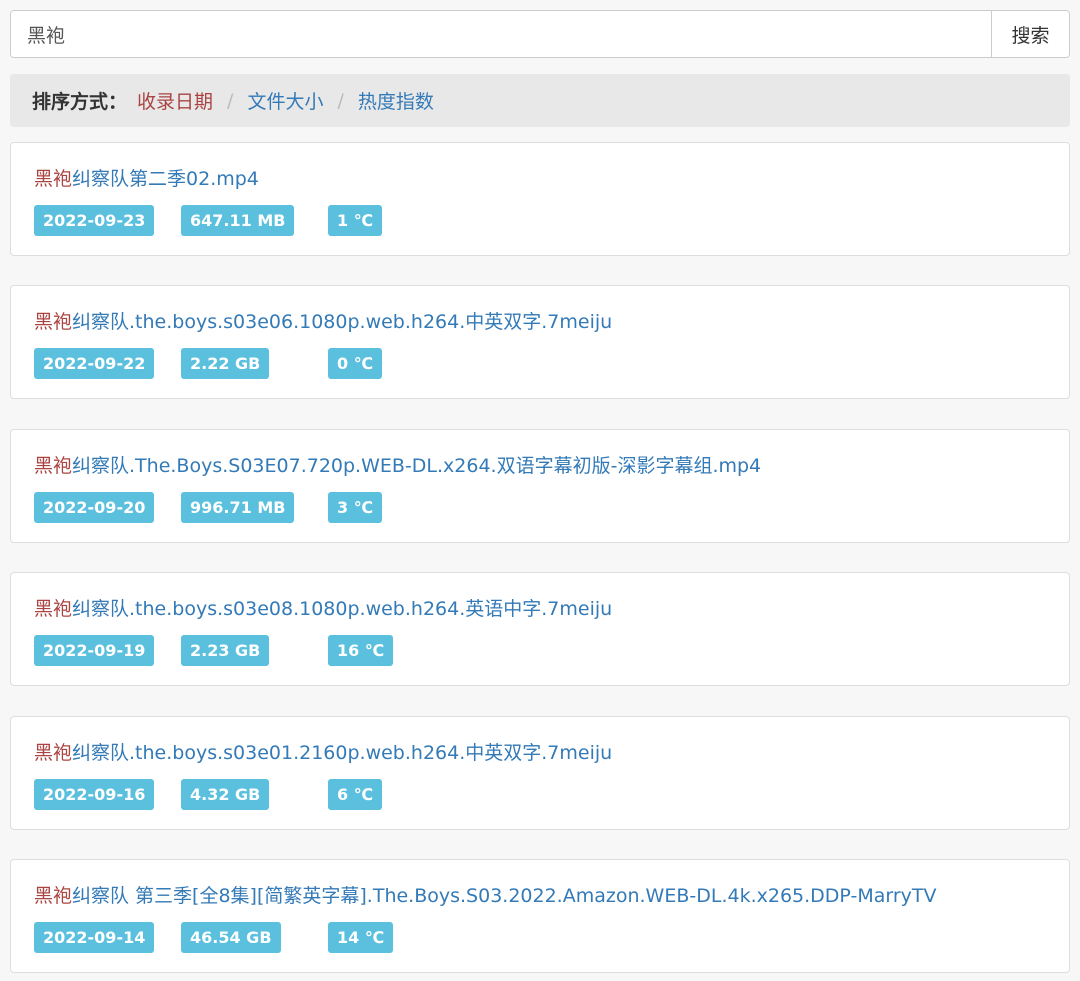  I want to click on result-title-text: 纠察队第二季02.mp4, so click(165, 179).